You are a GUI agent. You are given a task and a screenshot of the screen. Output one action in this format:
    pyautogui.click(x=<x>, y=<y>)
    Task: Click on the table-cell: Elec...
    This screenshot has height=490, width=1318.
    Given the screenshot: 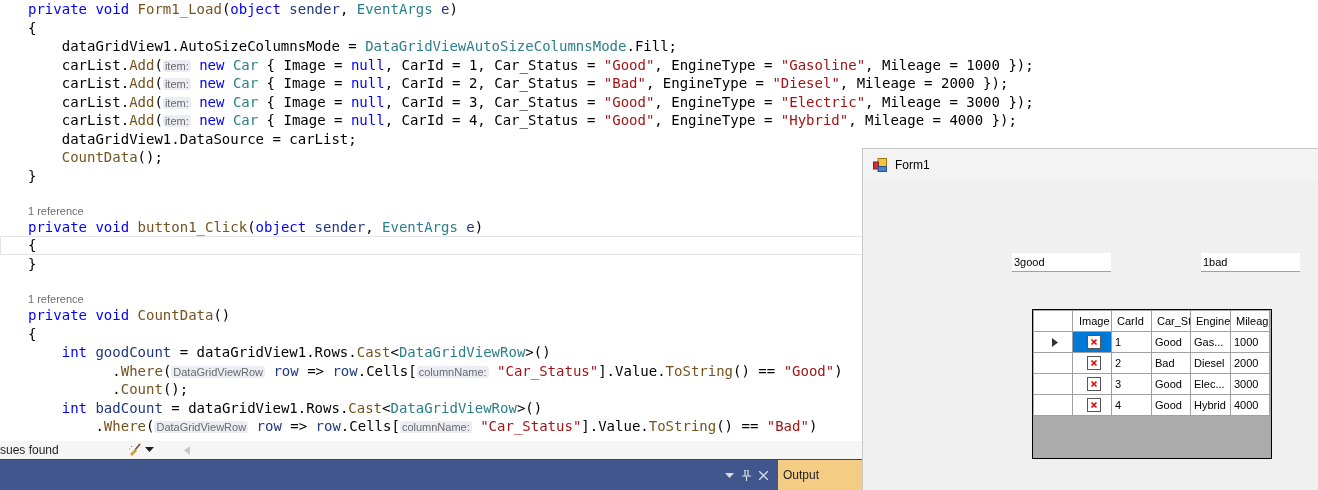 What is the action you would take?
    pyautogui.click(x=1211, y=384)
    